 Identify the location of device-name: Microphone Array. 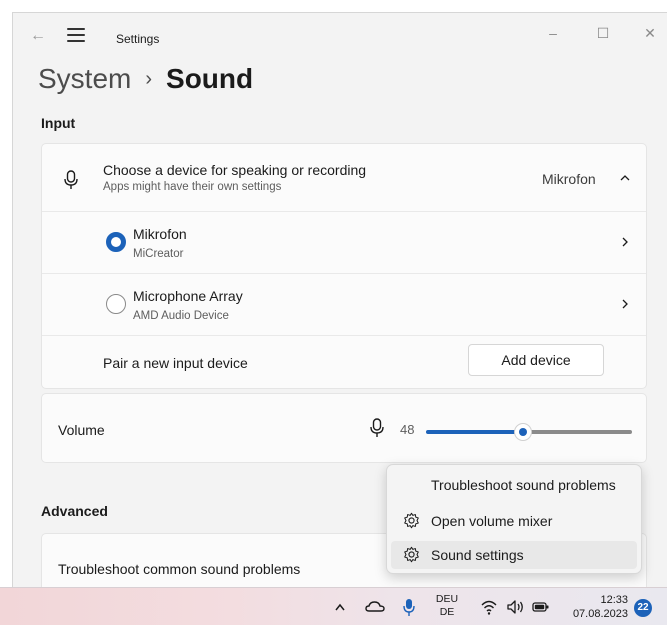
(188, 296).